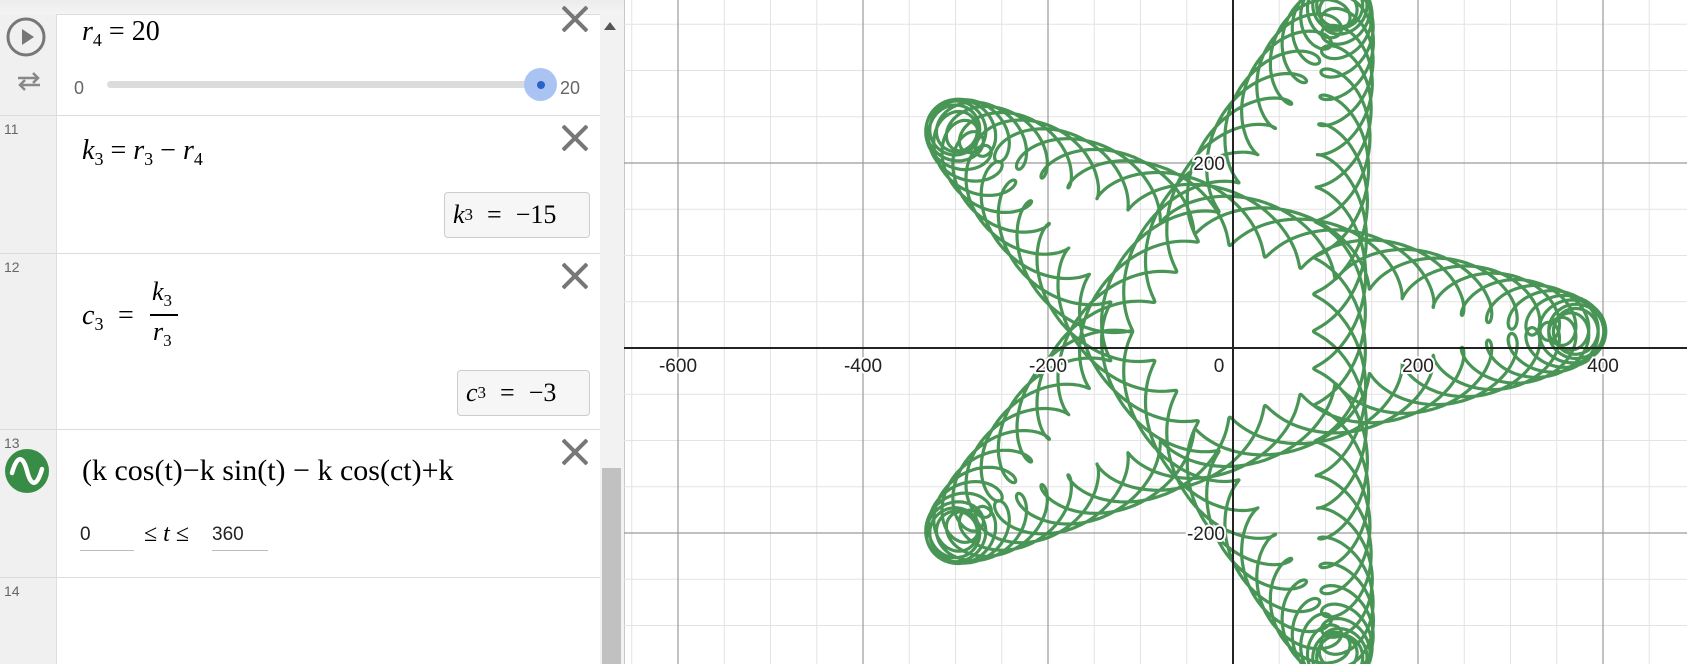  I want to click on loop-icon, so click(29, 81).